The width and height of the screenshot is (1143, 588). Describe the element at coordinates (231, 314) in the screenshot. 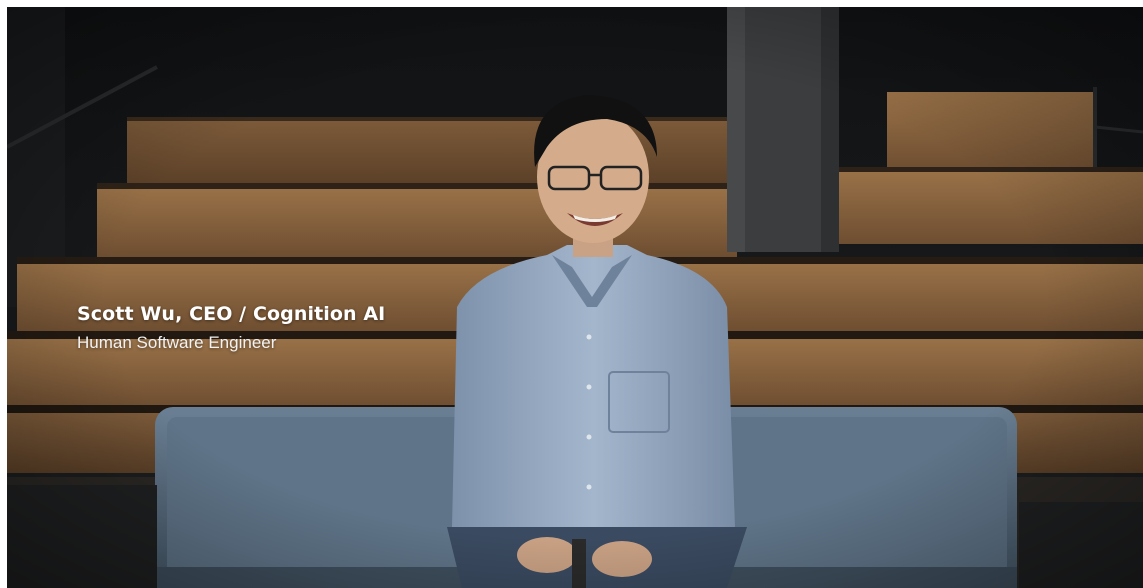

I see `speaker-name: Scott Wu, CEO / Cognition AI` at that location.